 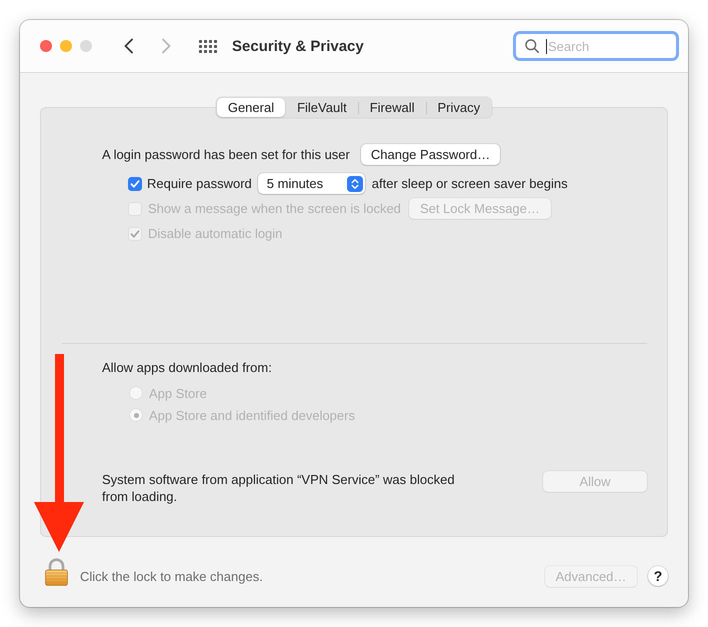 What do you see at coordinates (470, 183) in the screenshot?
I see `option-label: after sleep or screen saver begins` at bounding box center [470, 183].